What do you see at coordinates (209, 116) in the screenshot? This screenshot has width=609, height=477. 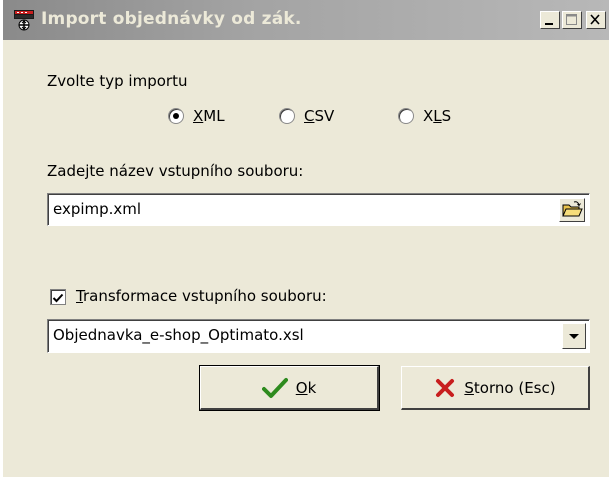 I see `radio-xml-label: XML` at bounding box center [209, 116].